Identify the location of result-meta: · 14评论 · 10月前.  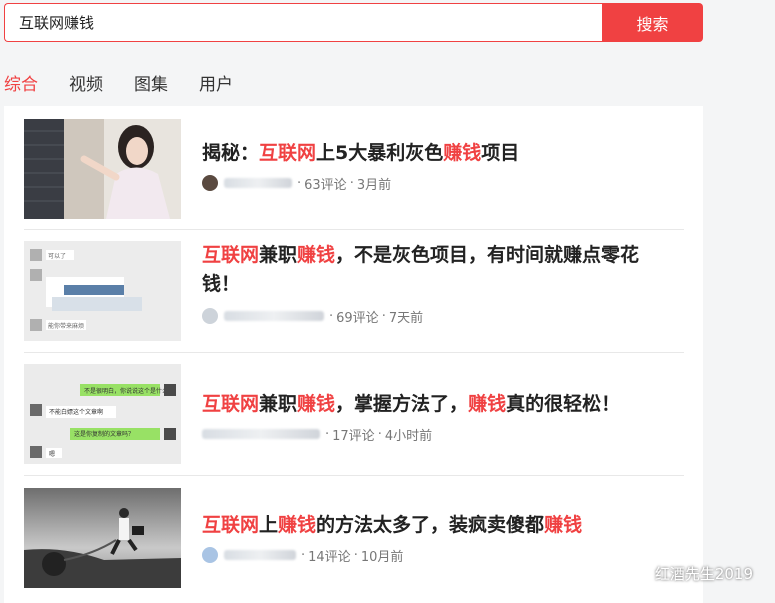
(437, 555).